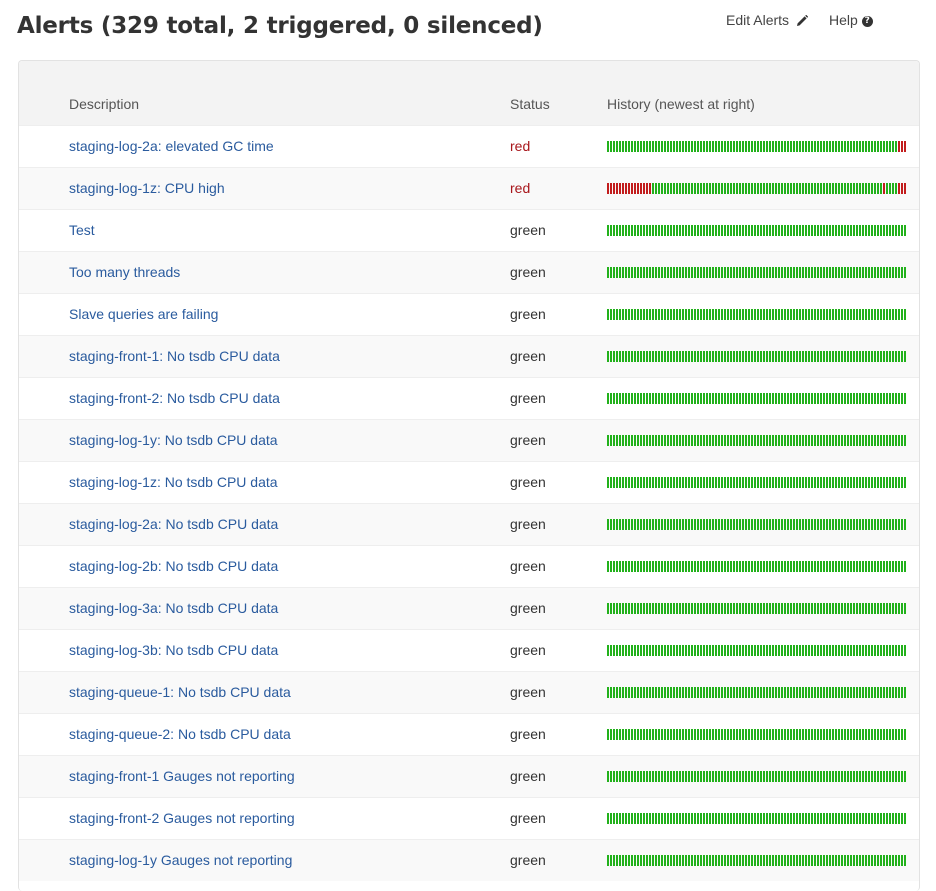 The width and height of the screenshot is (936, 891). I want to click on alert-description-link: staging-log-1y: No tsdb CPU data, so click(173, 440).